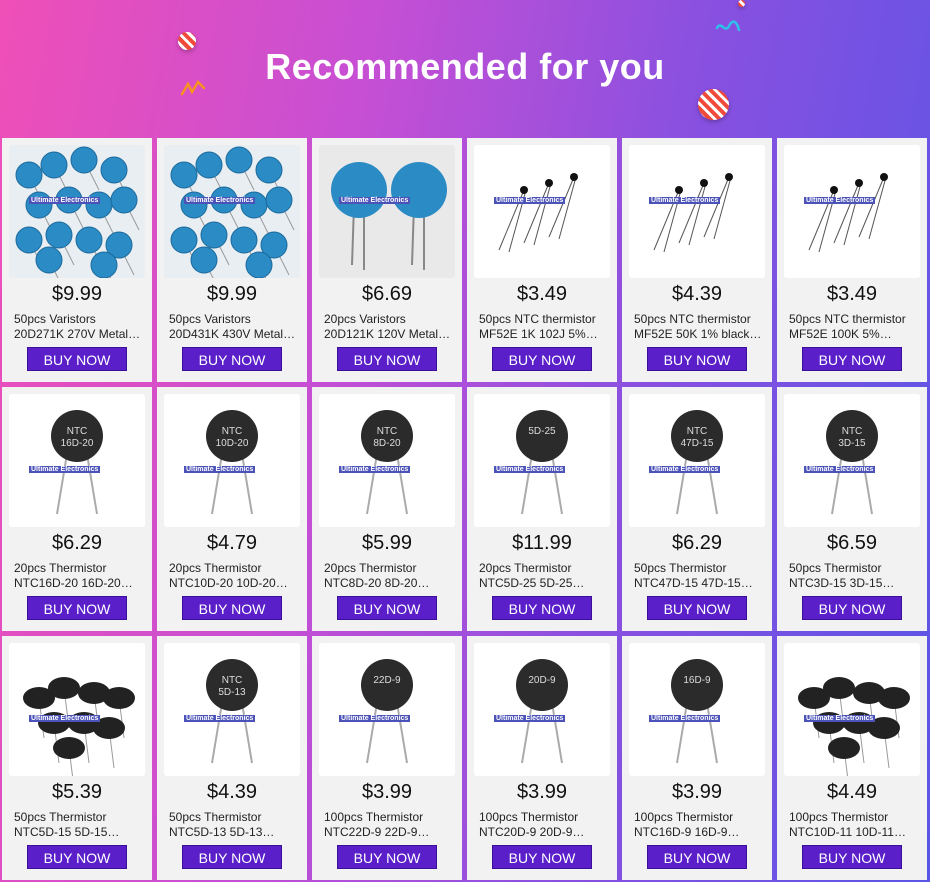 The image size is (930, 882). What do you see at coordinates (232, 692) in the screenshot?
I see `svg-text: 5D-13` at bounding box center [232, 692].